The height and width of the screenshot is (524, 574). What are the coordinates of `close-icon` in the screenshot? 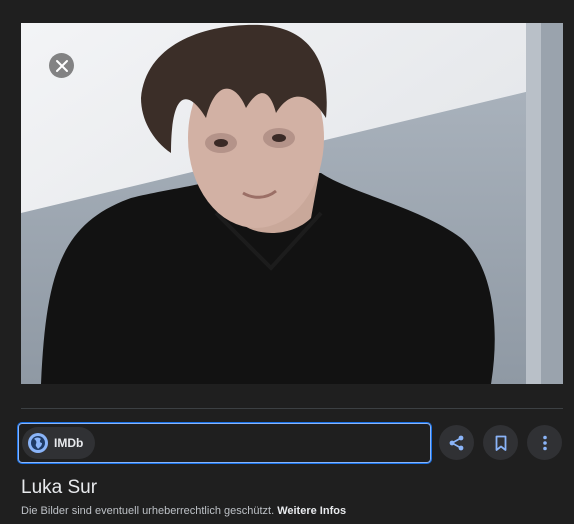 It's located at (61, 65).